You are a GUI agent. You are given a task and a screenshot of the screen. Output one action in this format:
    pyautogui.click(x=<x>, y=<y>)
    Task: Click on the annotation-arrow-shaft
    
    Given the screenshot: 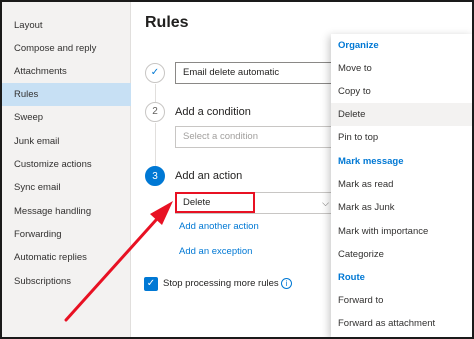 What is the action you would take?
    pyautogui.click(x=111, y=270)
    